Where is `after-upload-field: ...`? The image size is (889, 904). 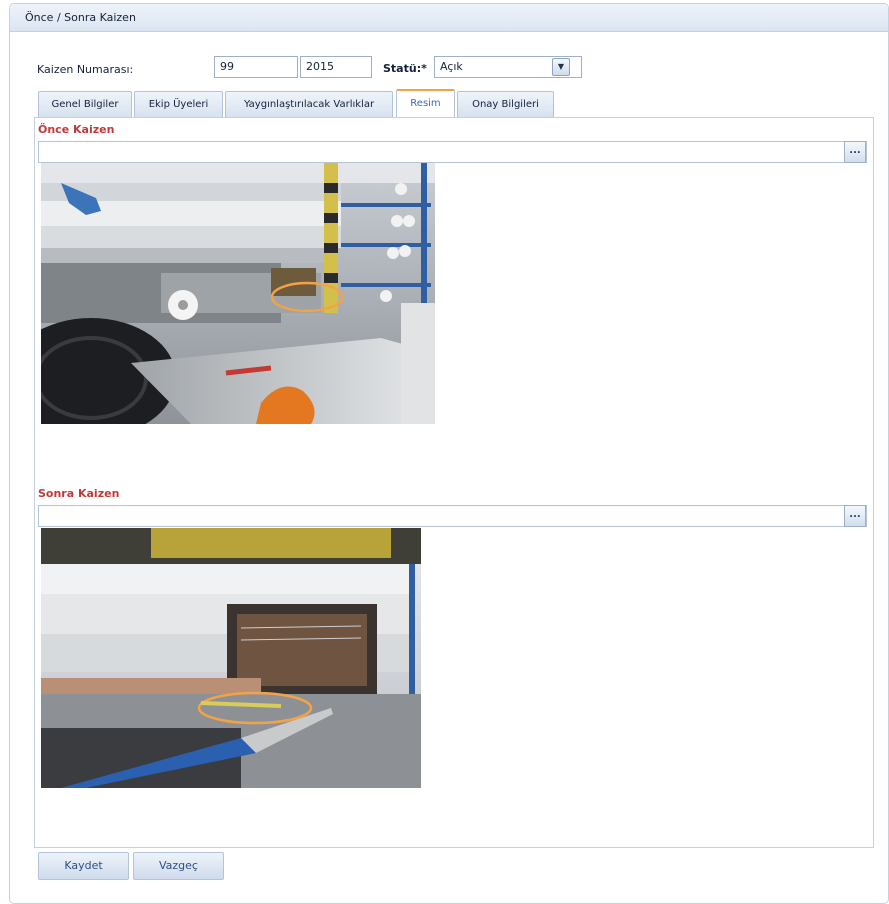 after-upload-field: ... is located at coordinates (452, 516).